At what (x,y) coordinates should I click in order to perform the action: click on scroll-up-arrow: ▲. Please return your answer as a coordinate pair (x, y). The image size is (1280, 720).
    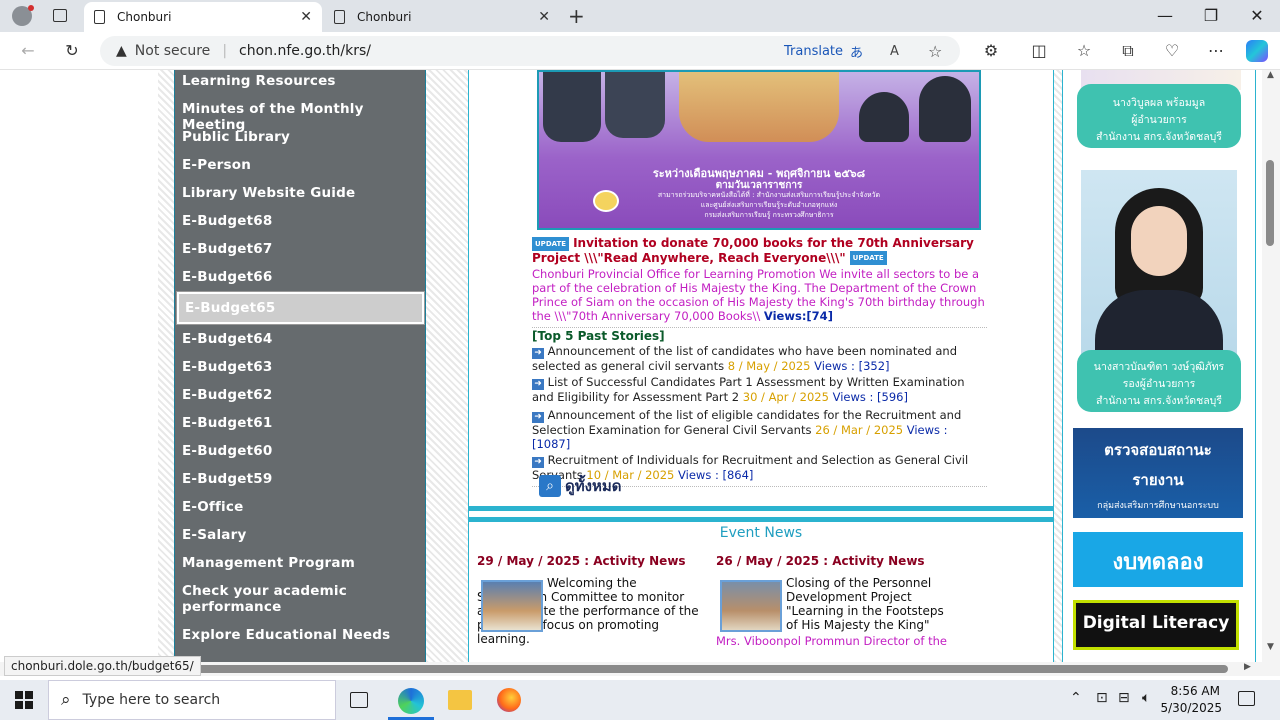
    Looking at the image, I should click on (1270, 75).